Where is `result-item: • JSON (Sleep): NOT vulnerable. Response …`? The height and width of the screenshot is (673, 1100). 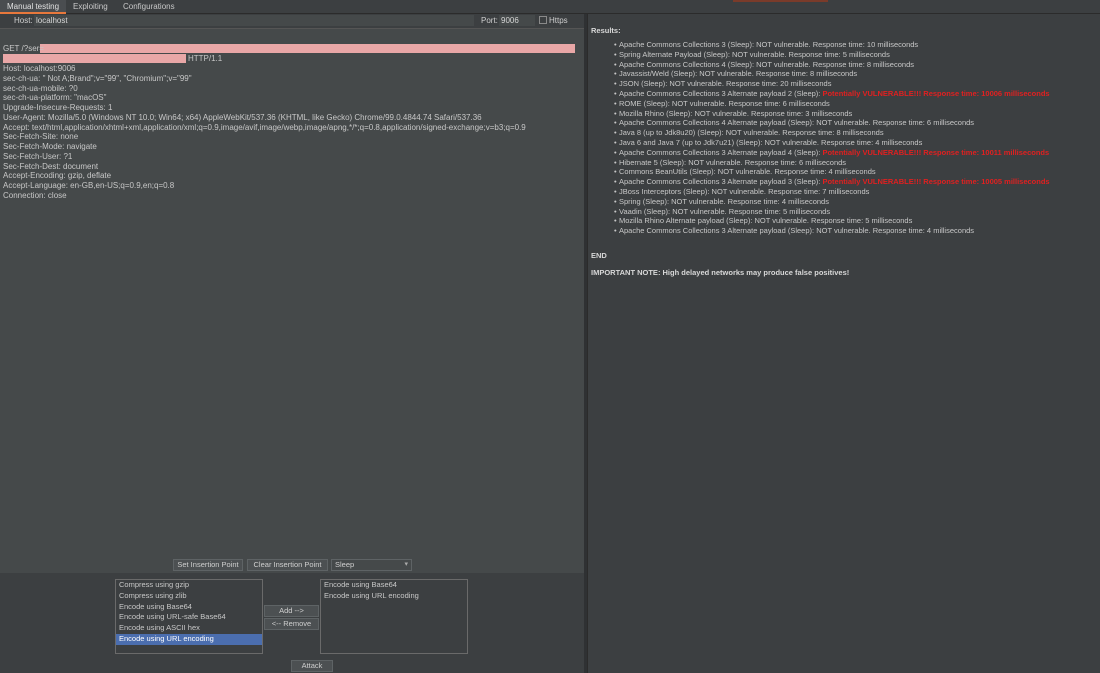 result-item: • JSON (Sleep): NOT vulnerable. Response … is located at coordinates (832, 84).